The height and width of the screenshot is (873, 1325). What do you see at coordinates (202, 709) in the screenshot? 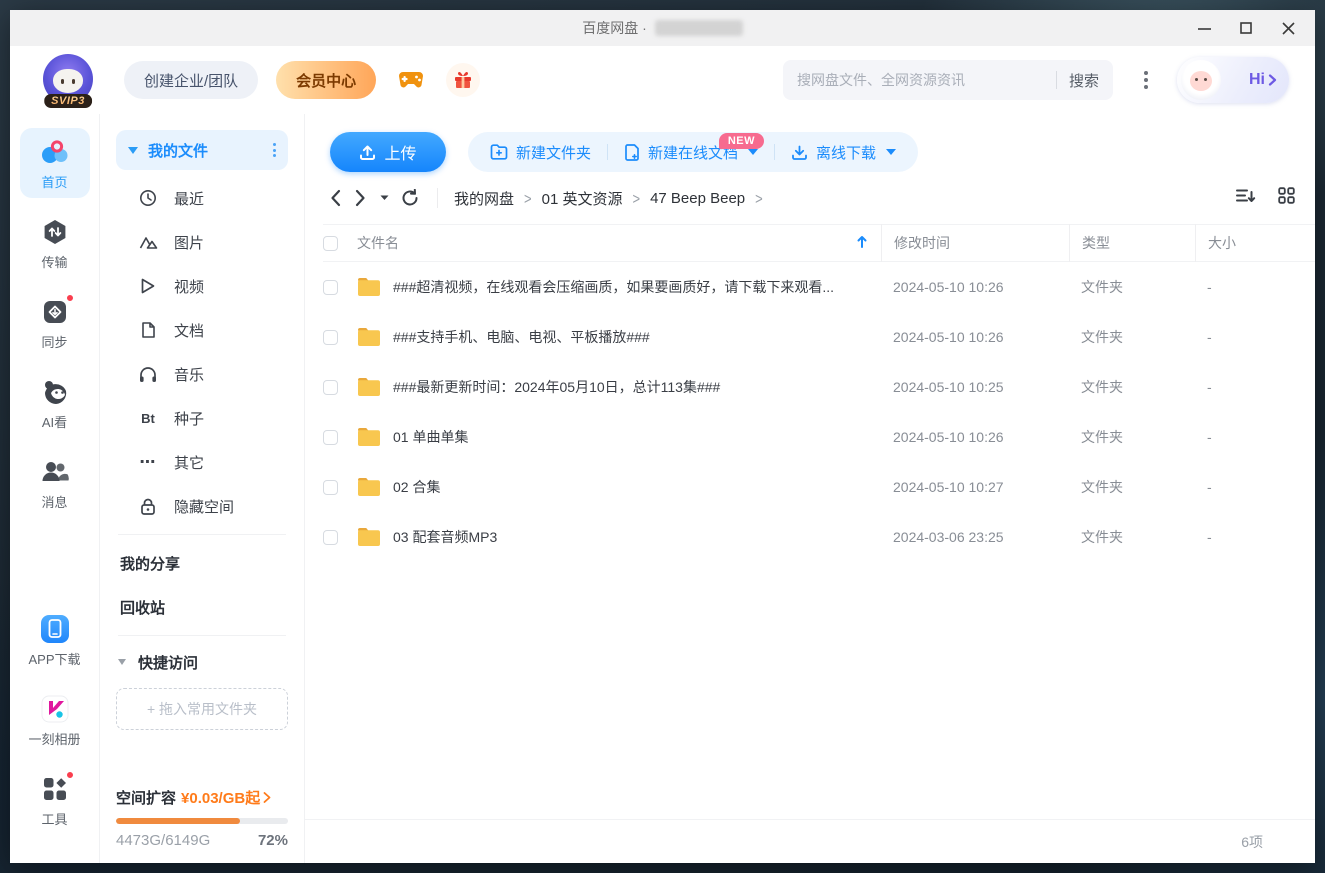
I see `drop-folder-zone: + 拖入常用文件夹` at bounding box center [202, 709].